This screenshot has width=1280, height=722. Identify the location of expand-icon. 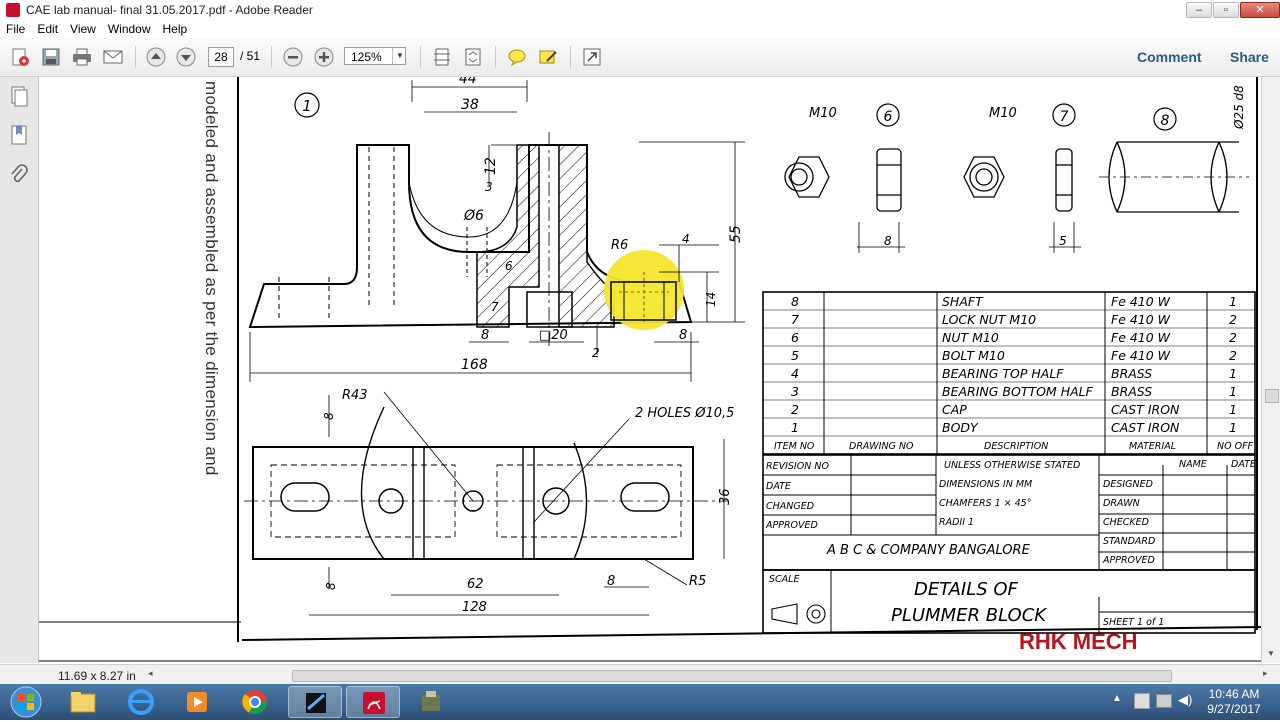
(592, 57).